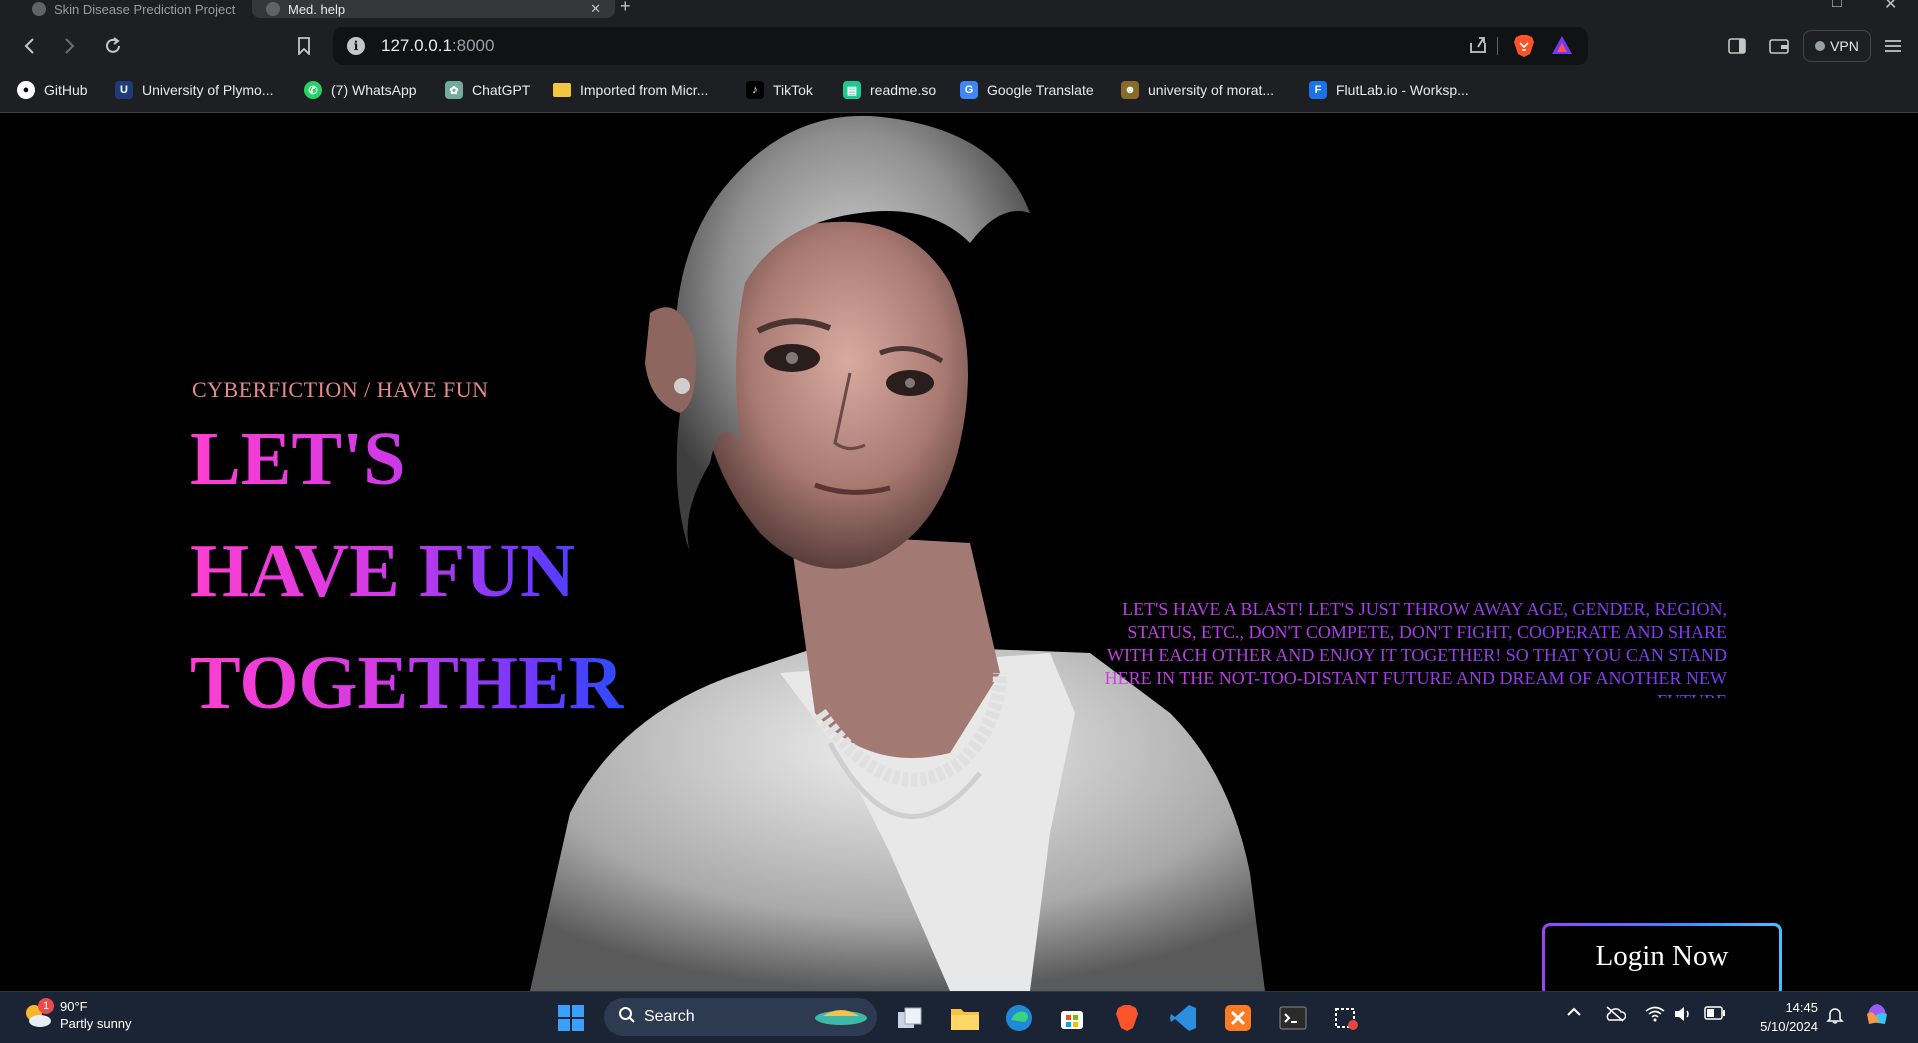 The width and height of the screenshot is (1918, 1043). I want to click on menu-icon, so click(1893, 46).